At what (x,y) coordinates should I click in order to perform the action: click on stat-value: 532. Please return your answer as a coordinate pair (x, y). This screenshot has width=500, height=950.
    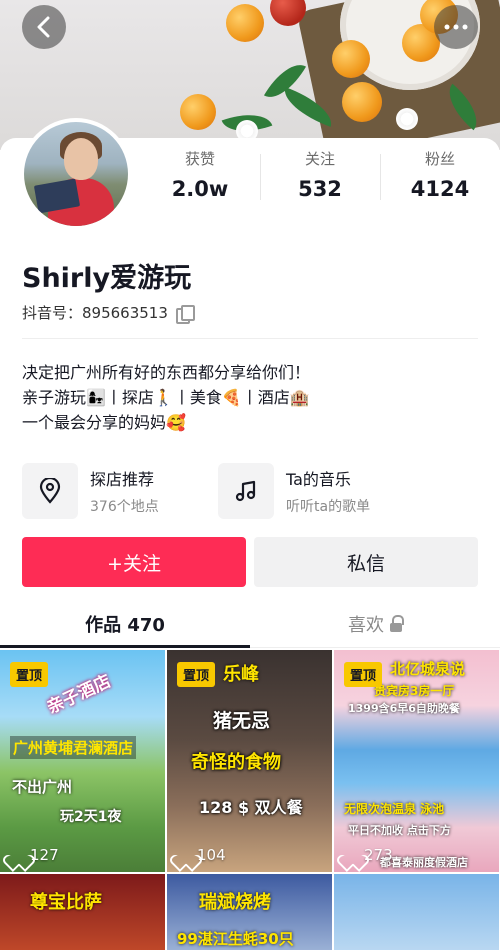
    Looking at the image, I should click on (320, 189).